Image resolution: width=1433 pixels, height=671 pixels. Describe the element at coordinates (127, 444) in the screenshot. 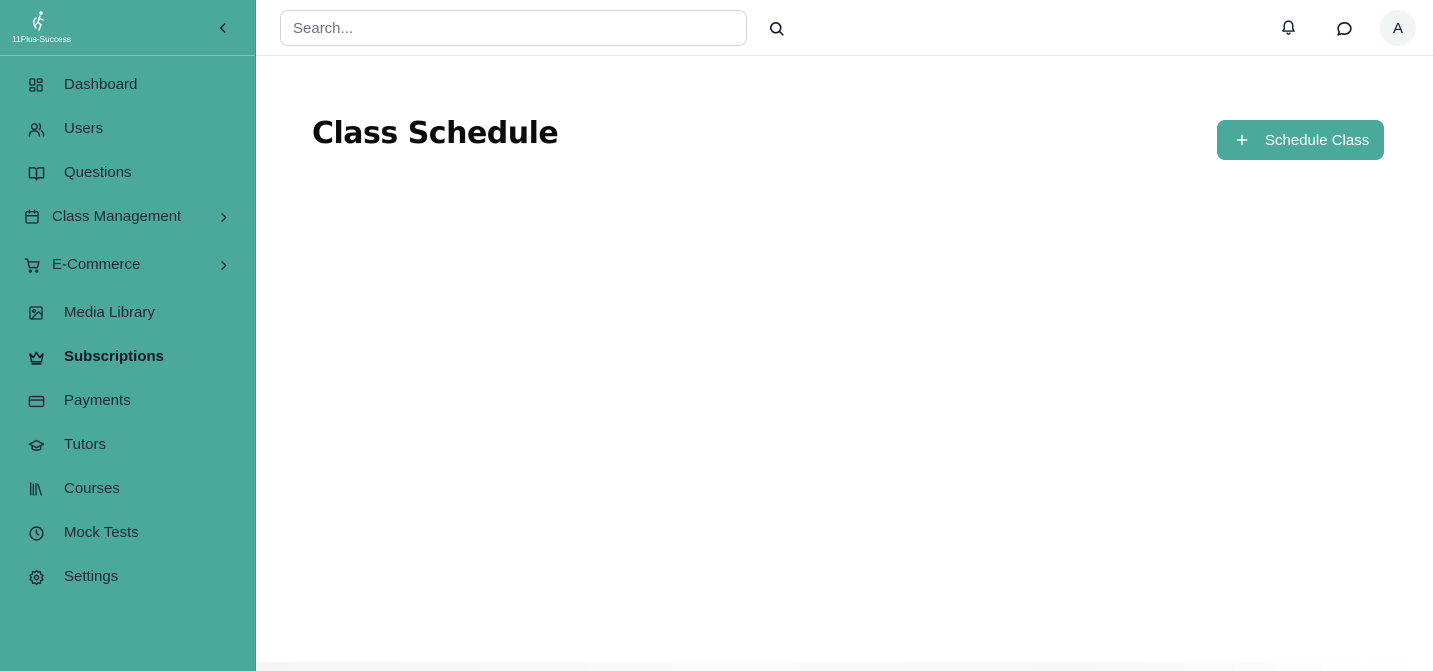

I see `sidebar-item-tutors: Tutors` at that location.